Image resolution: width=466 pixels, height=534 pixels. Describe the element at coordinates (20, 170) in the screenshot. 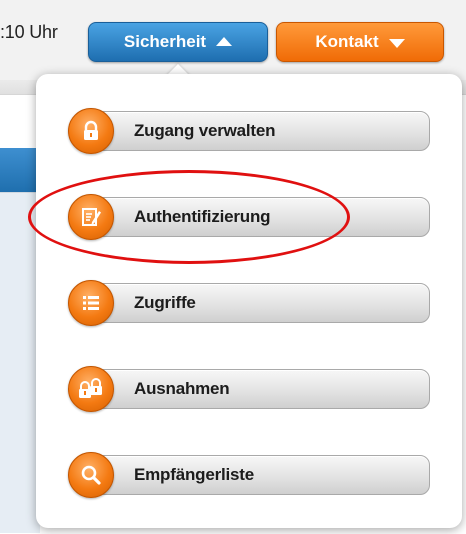

I see `background-nav-strip` at that location.